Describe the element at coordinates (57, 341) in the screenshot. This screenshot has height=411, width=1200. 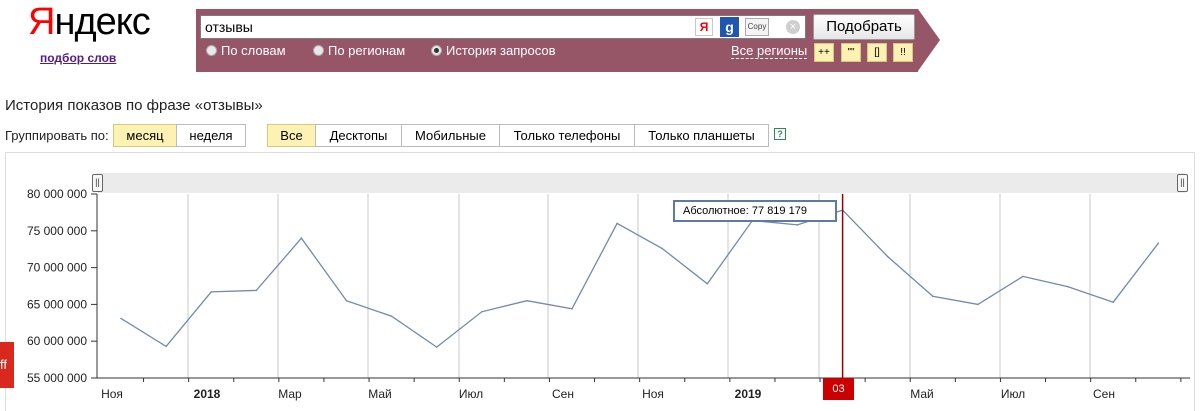
I see `y-tick-label: 60 000 000` at that location.